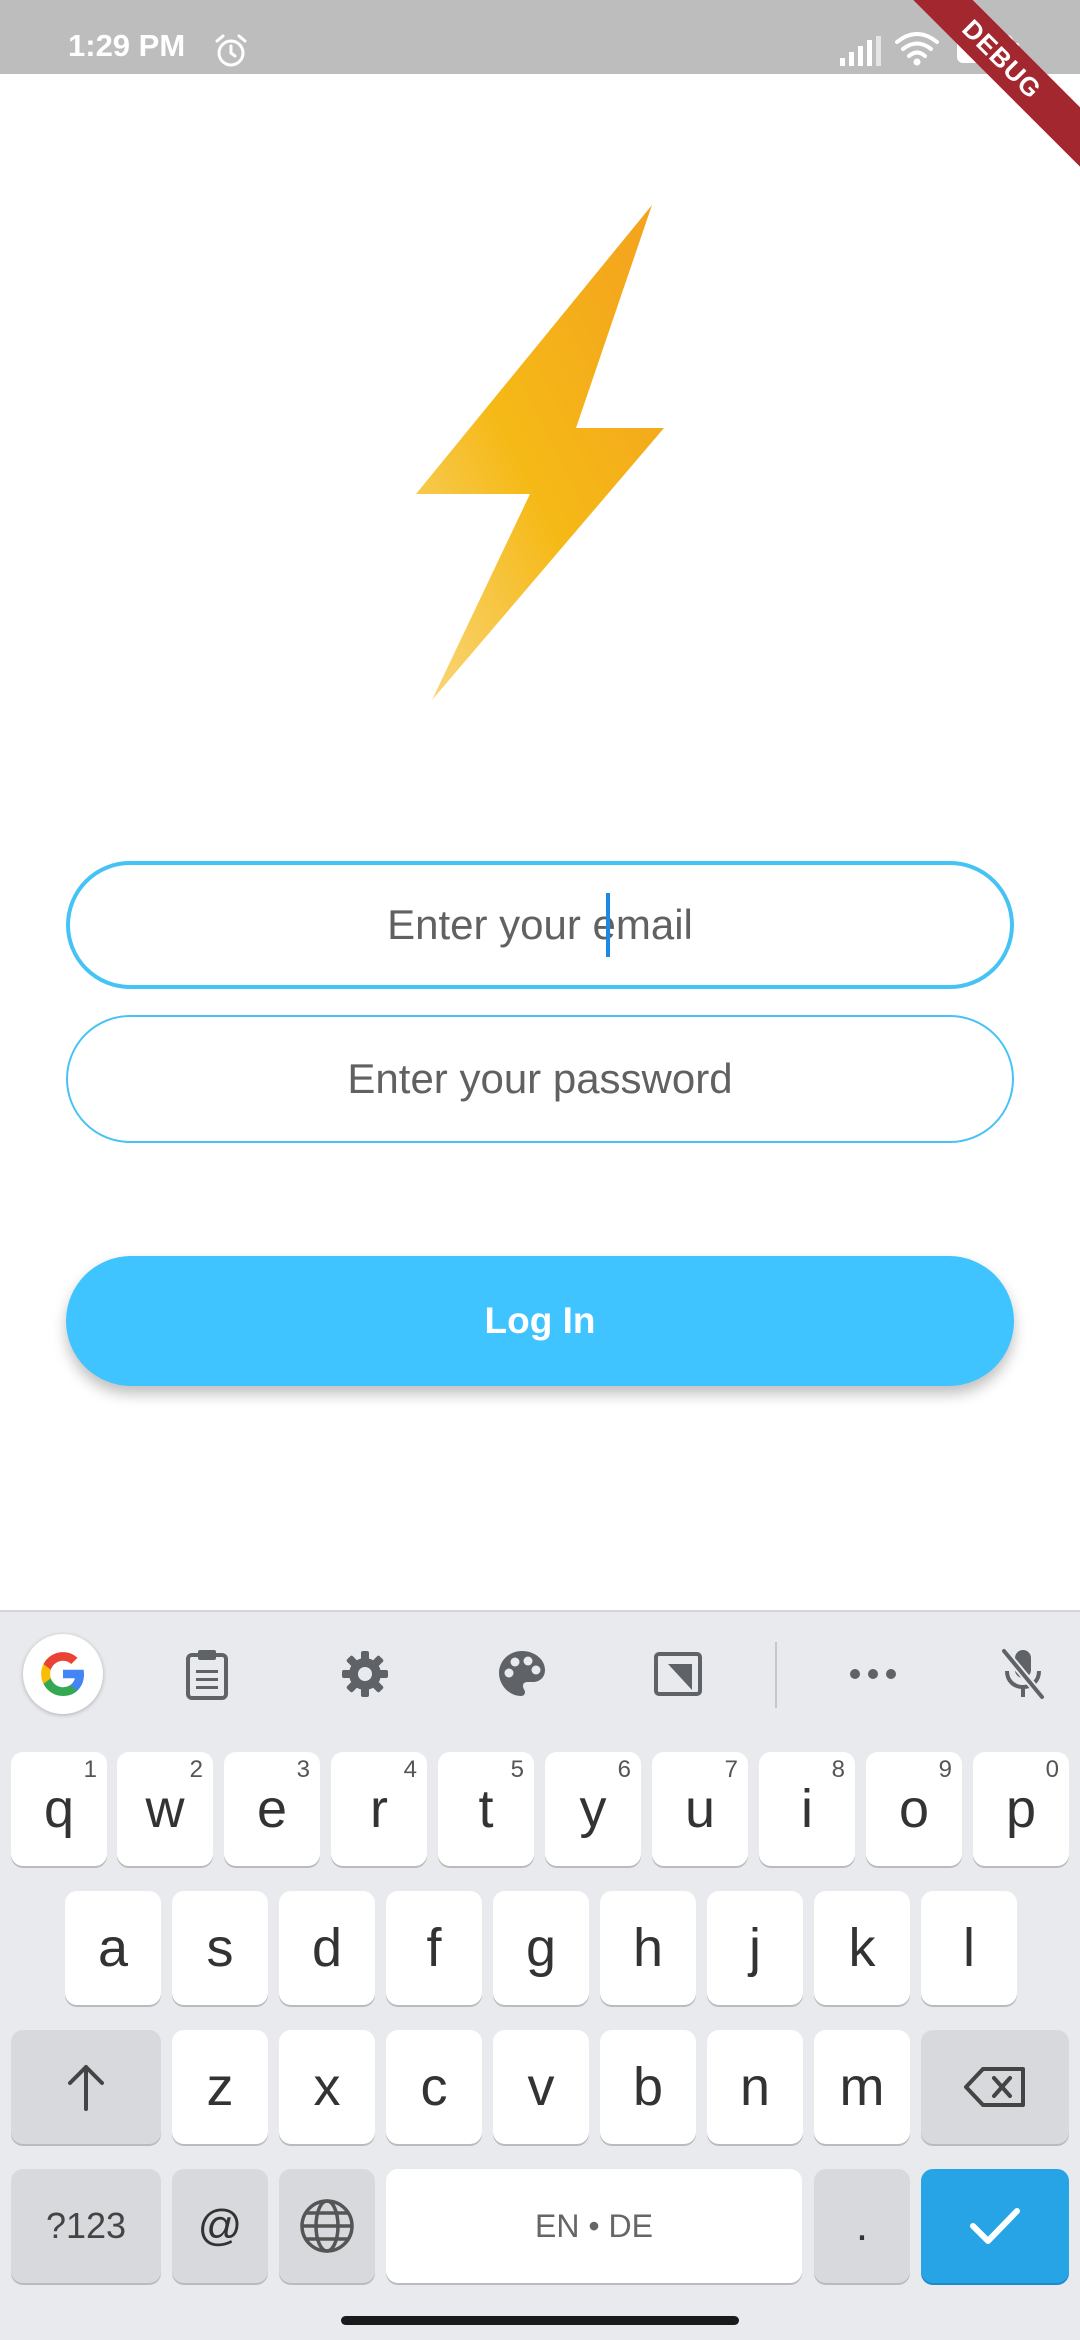  What do you see at coordinates (755, 1948) in the screenshot?
I see `key-j: j` at bounding box center [755, 1948].